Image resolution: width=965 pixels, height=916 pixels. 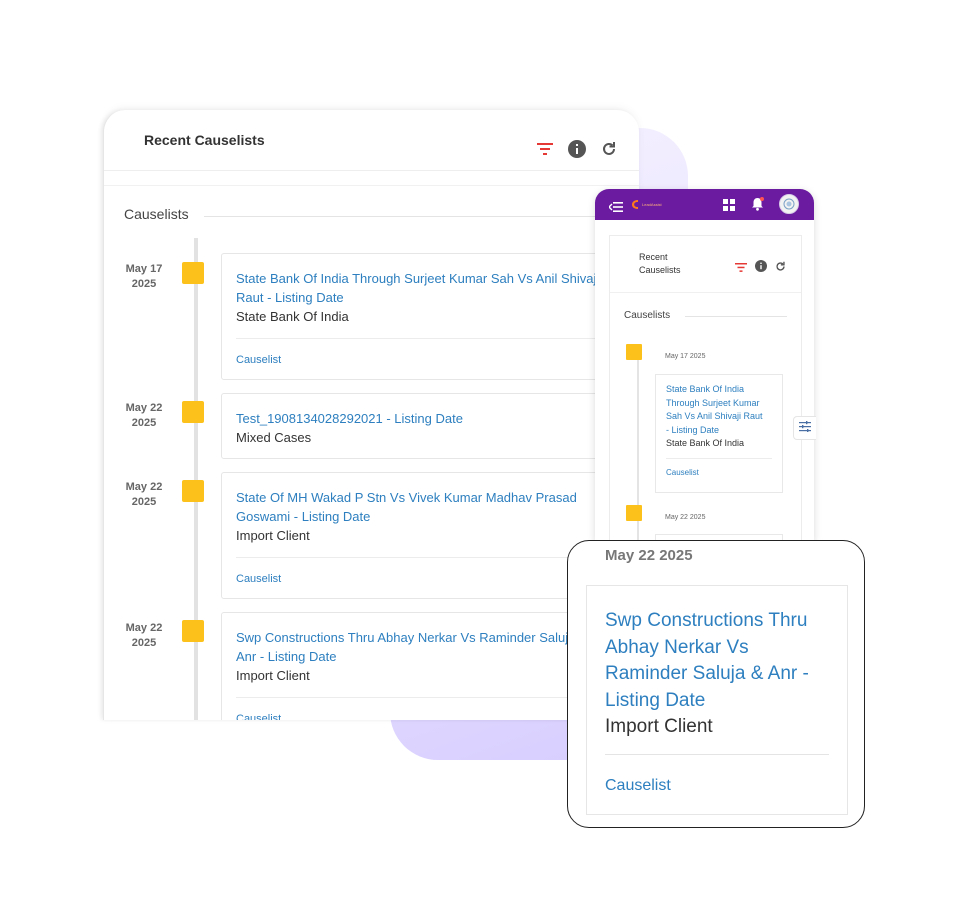 I want to click on filter-settings-tab, so click(x=804, y=428).